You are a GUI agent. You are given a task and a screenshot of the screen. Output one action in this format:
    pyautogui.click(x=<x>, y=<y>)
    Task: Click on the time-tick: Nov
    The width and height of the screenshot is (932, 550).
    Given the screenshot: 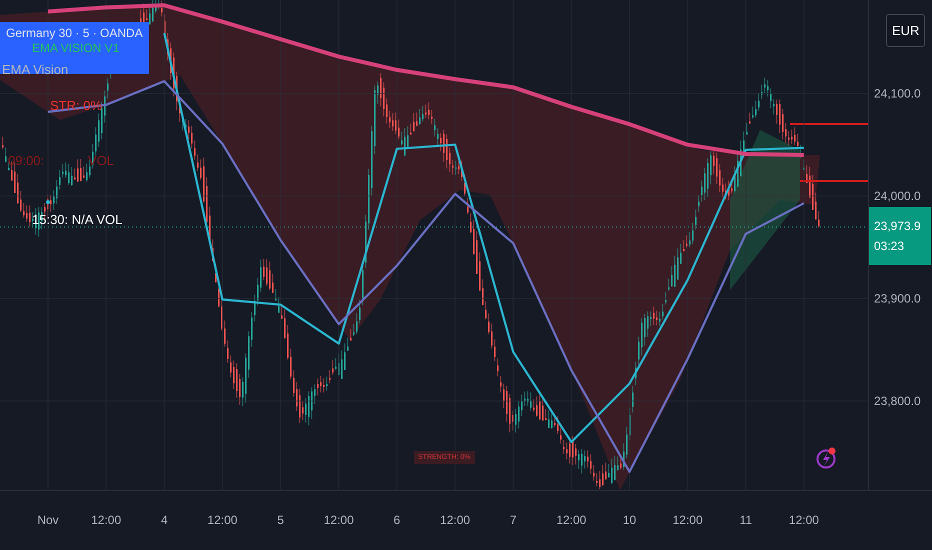 What is the action you would take?
    pyautogui.click(x=48, y=520)
    